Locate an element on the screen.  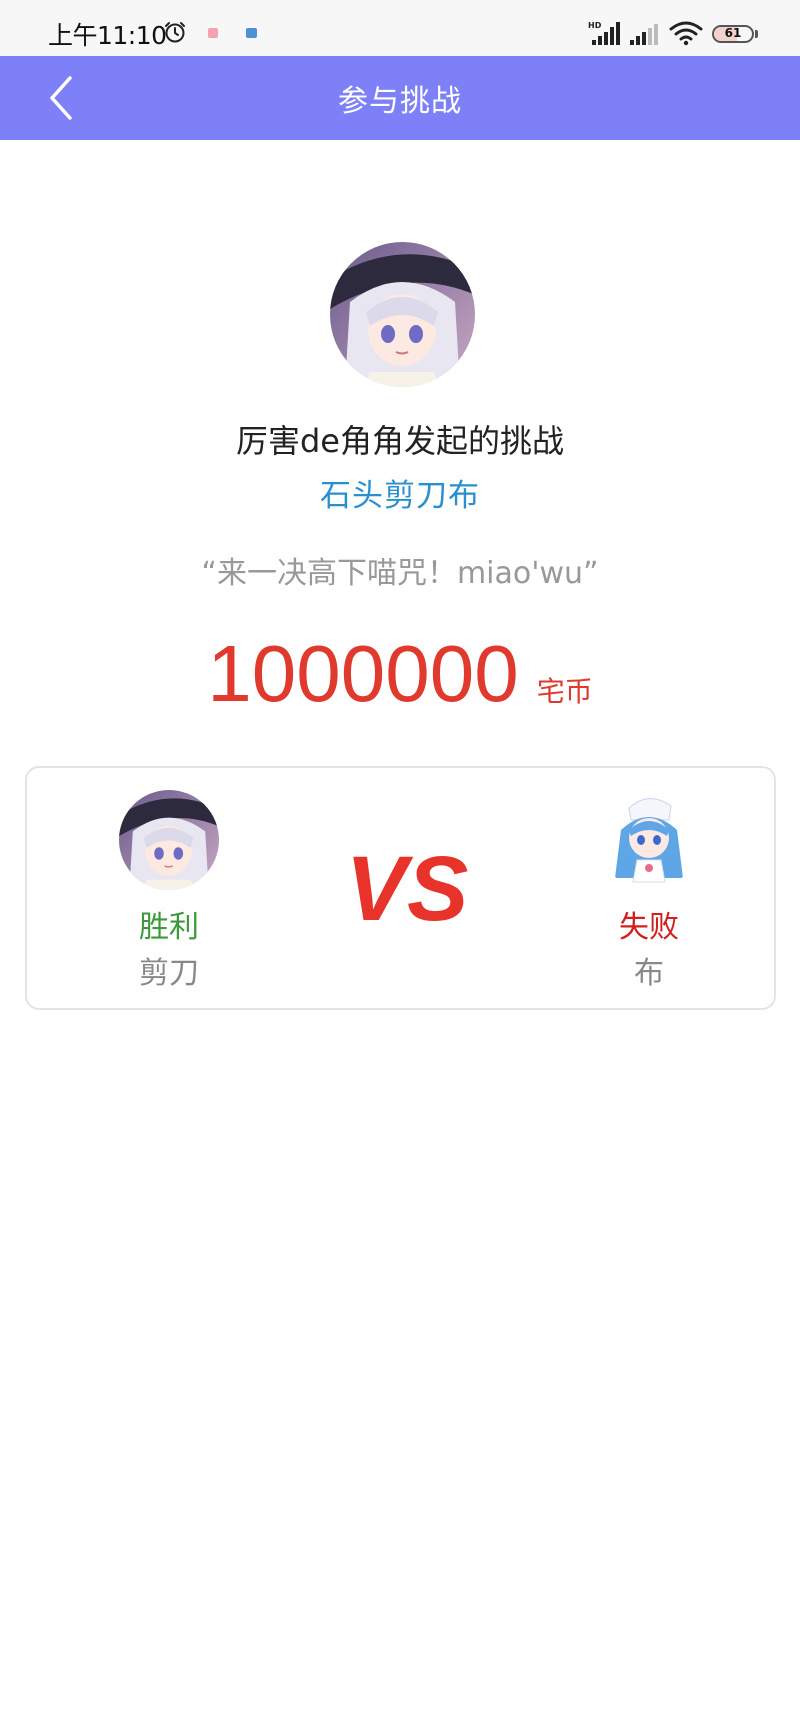
battery-percent: 61 is located at coordinates (733, 33).